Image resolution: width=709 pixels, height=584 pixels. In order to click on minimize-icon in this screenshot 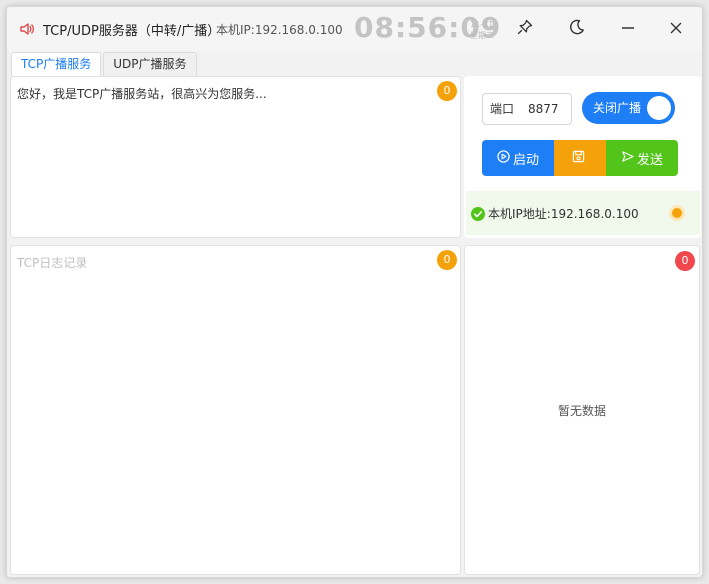, I will do `click(628, 29)`.